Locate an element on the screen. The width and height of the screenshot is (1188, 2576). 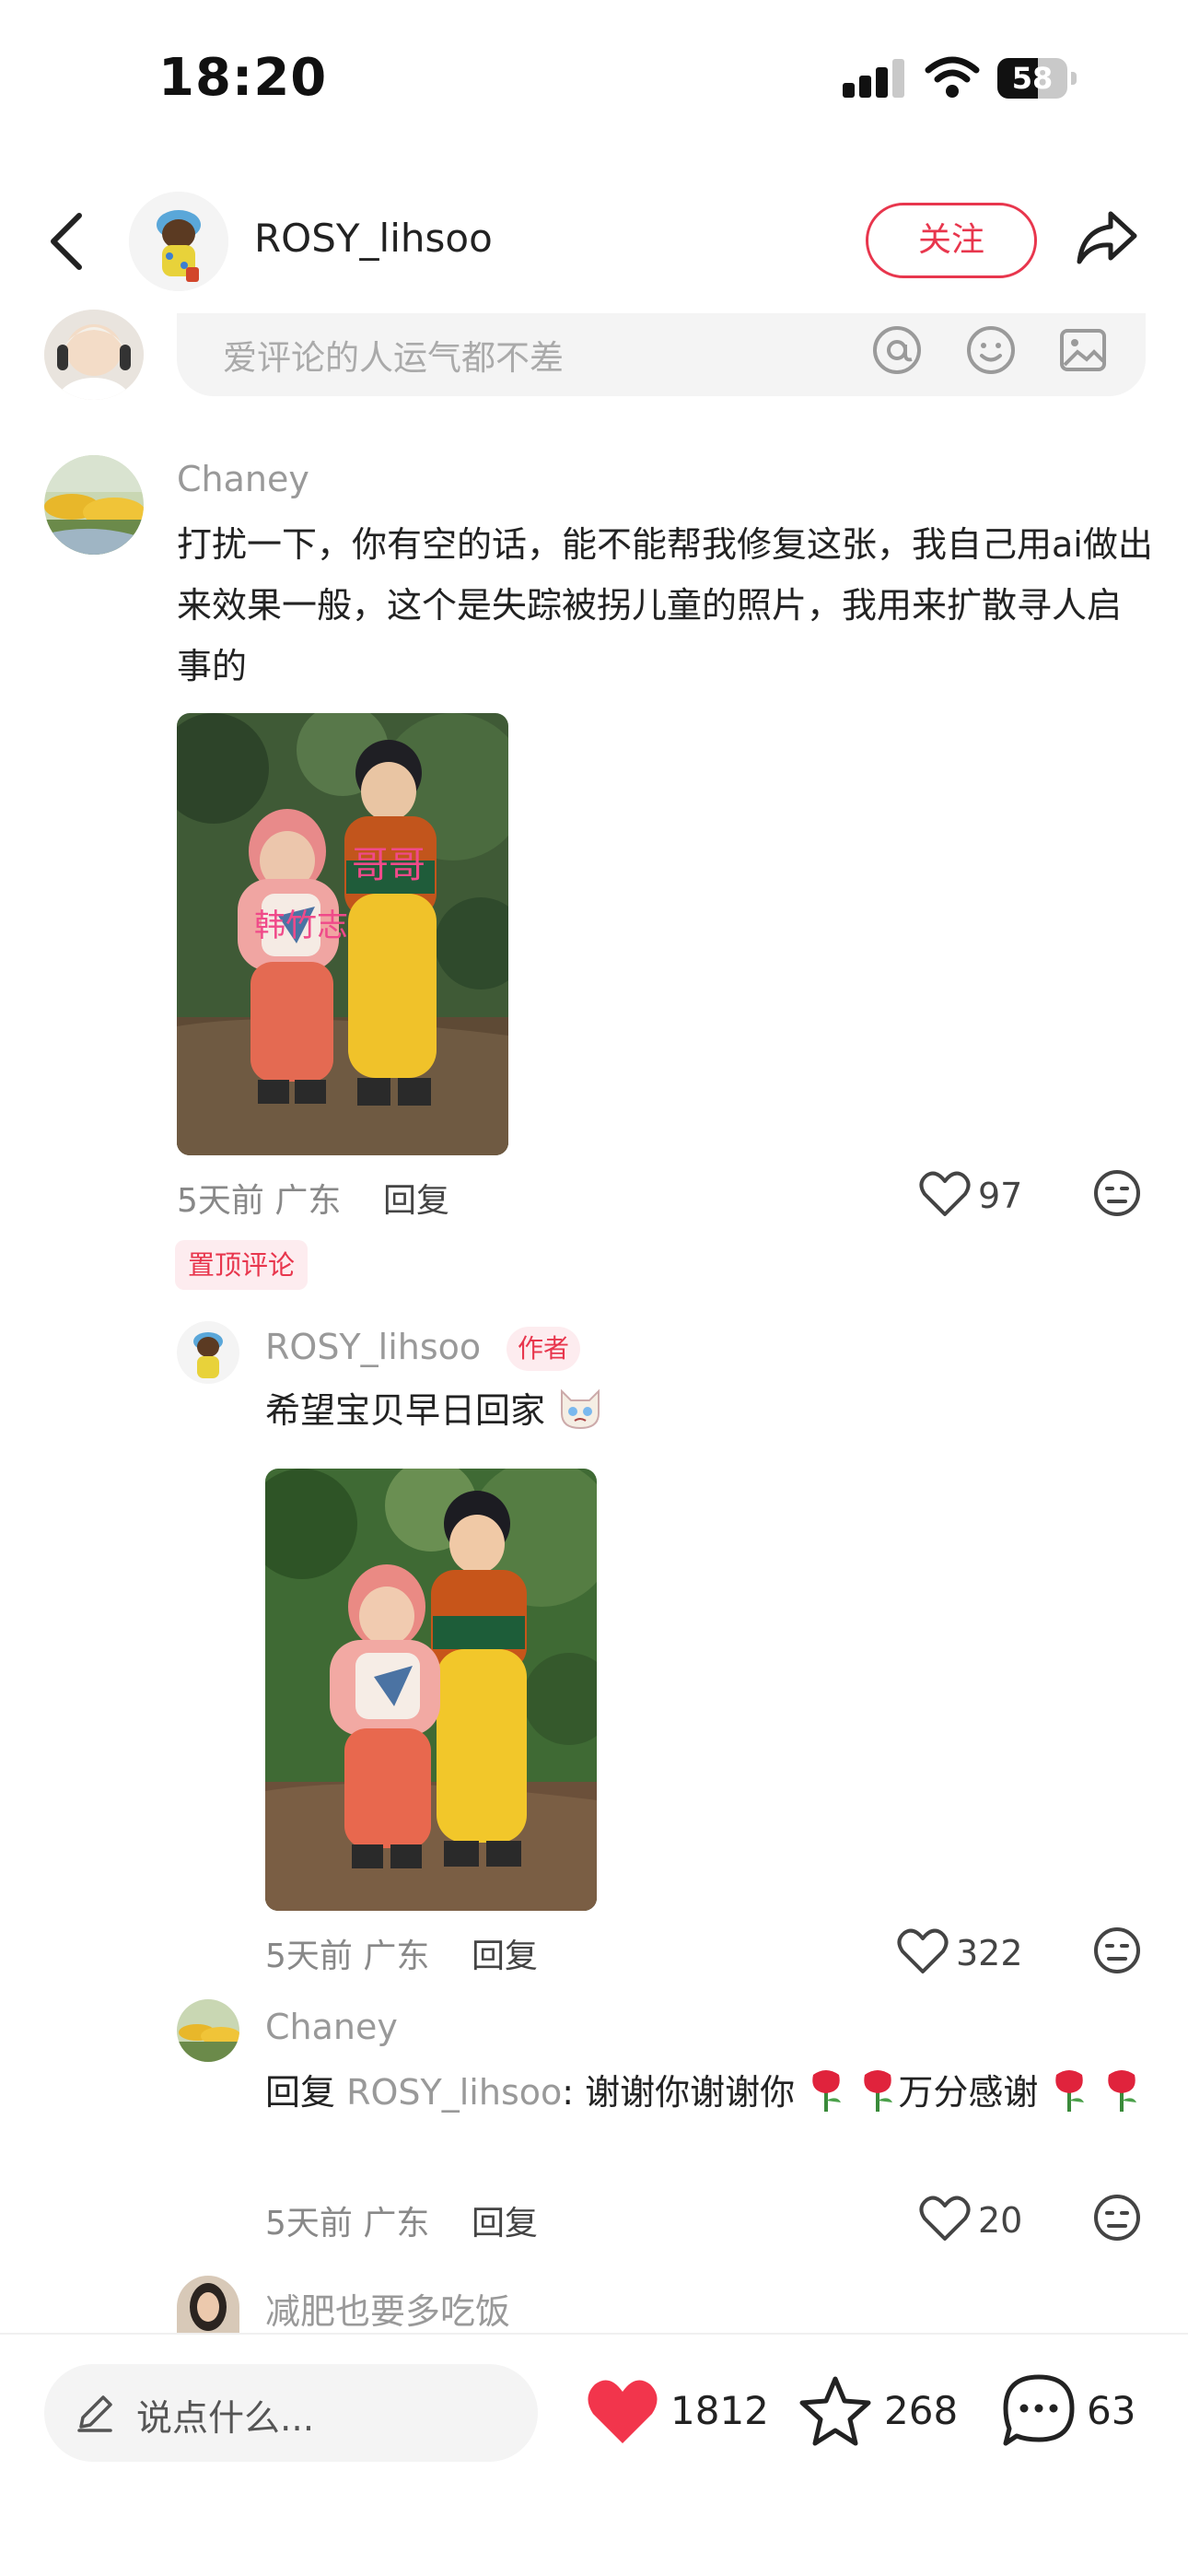
follow-button: 关注 is located at coordinates (951, 240).